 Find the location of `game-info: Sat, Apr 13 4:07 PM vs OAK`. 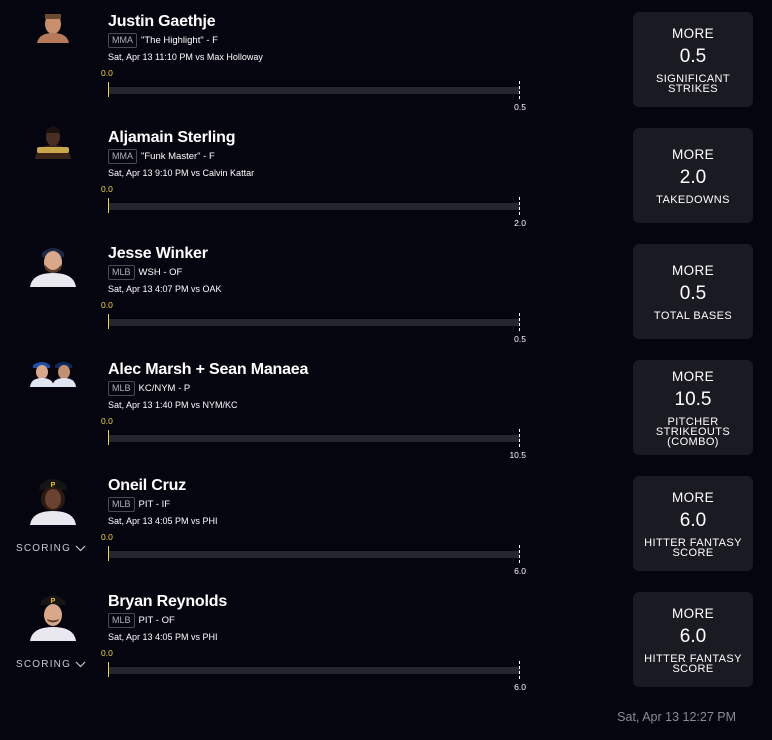

game-info: Sat, Apr 13 4:07 PM vs OAK is located at coordinates (165, 289).